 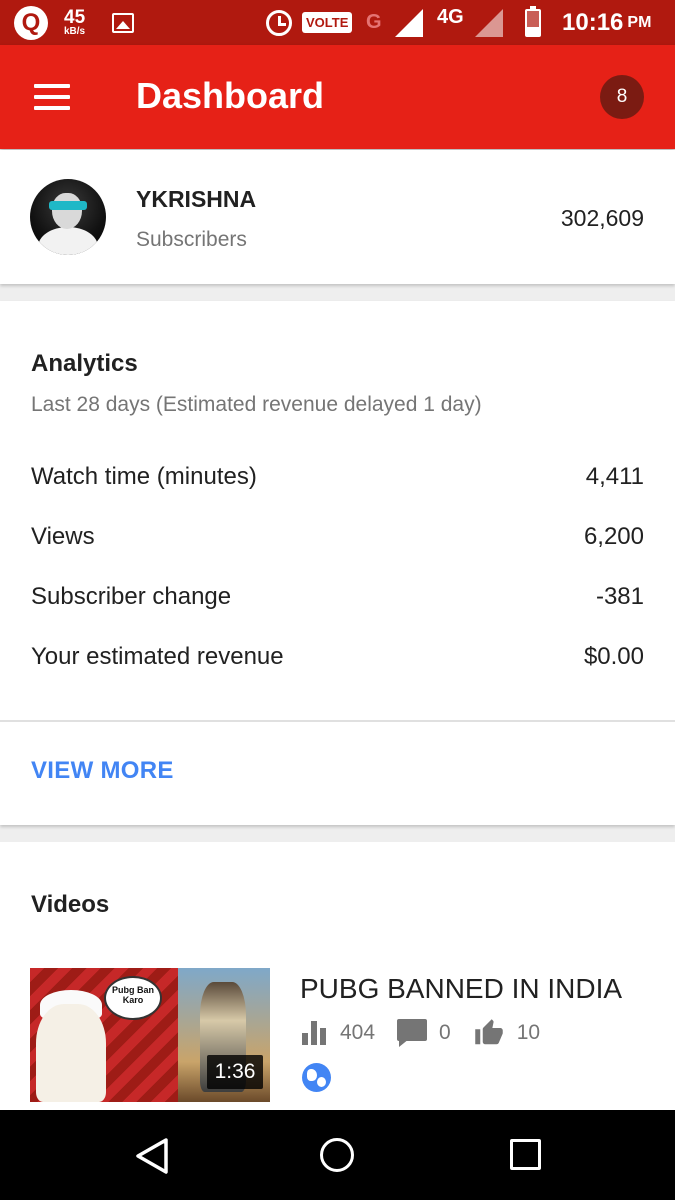 What do you see at coordinates (75, 17) in the screenshot?
I see `network-speed-value: 45` at bounding box center [75, 17].